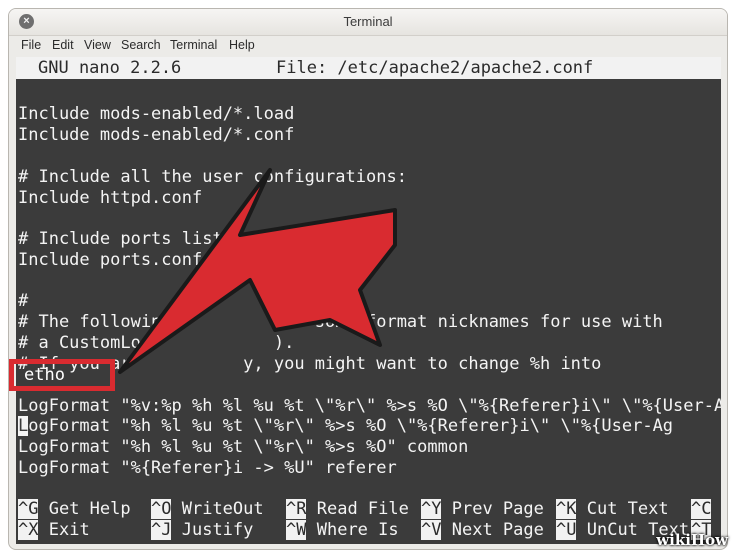  What do you see at coordinates (368, 46) in the screenshot?
I see `menu-bar: File Edit View Search Terminal Help` at bounding box center [368, 46].